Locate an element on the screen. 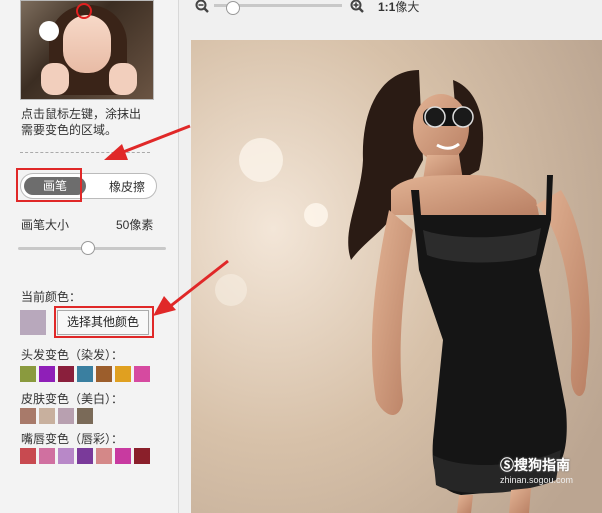 The image size is (602, 513). zoom-out-icon is located at coordinates (202, 7).